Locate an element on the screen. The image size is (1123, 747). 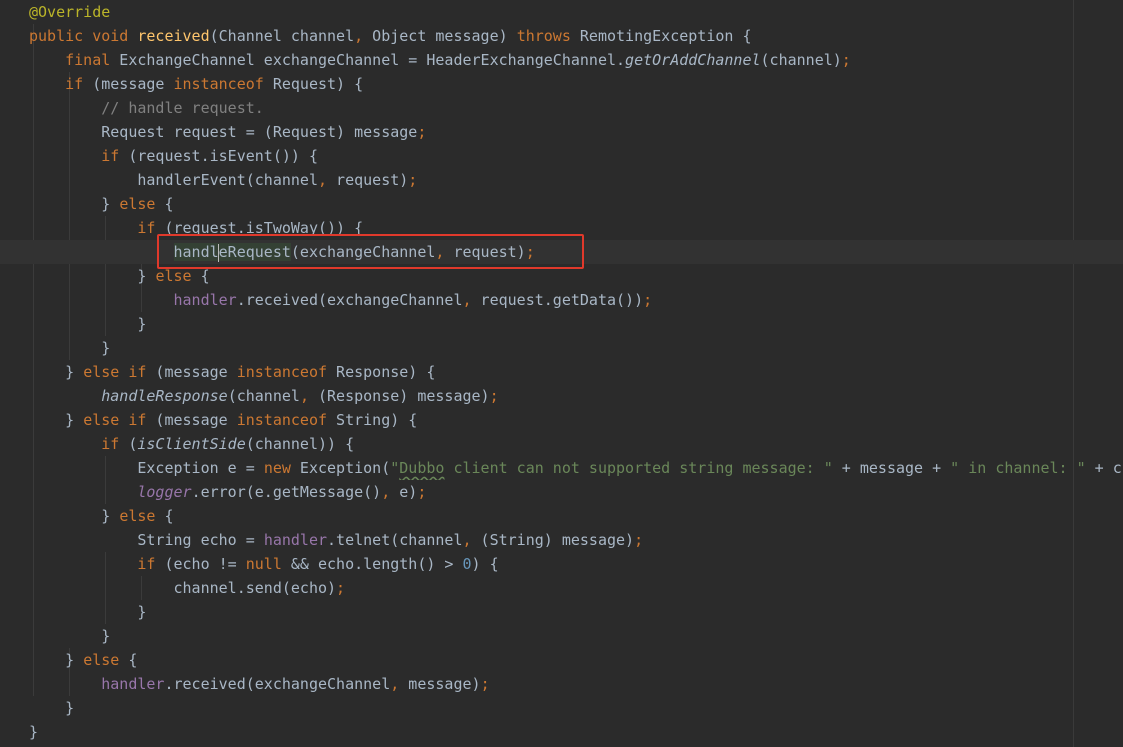
code-line: if (message instanceof Request) { is located at coordinates (561, 84).